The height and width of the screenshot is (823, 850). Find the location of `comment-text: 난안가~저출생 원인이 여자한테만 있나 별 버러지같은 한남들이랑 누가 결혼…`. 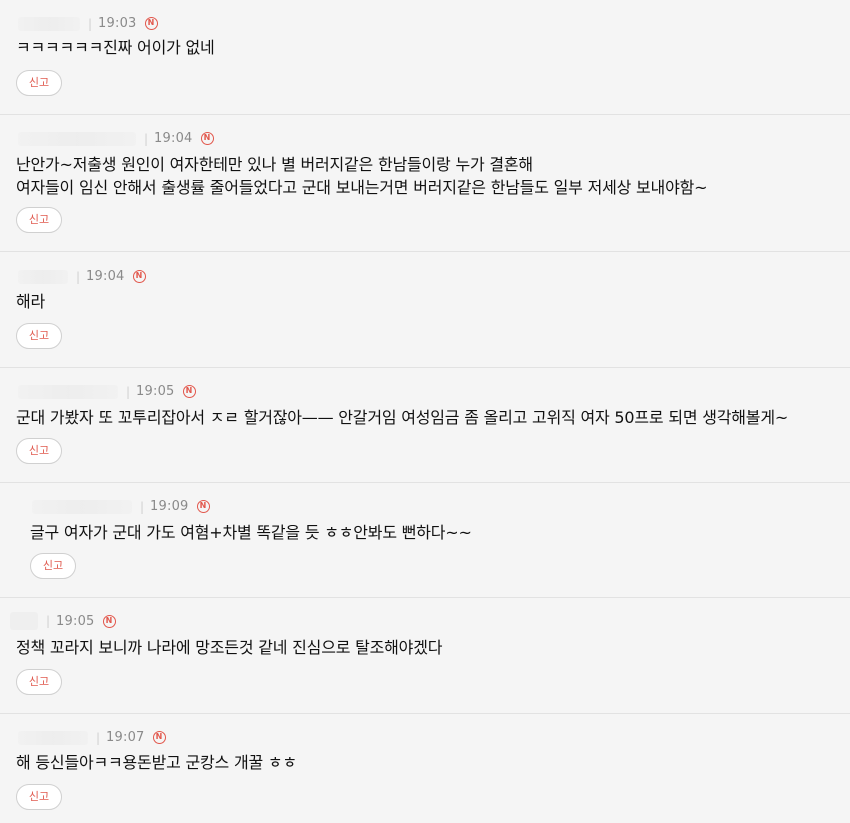

comment-text: 난안가~저출생 원인이 여자한테만 있나 별 버러지같은 한남들이랑 누가 결혼… is located at coordinates (362, 176).